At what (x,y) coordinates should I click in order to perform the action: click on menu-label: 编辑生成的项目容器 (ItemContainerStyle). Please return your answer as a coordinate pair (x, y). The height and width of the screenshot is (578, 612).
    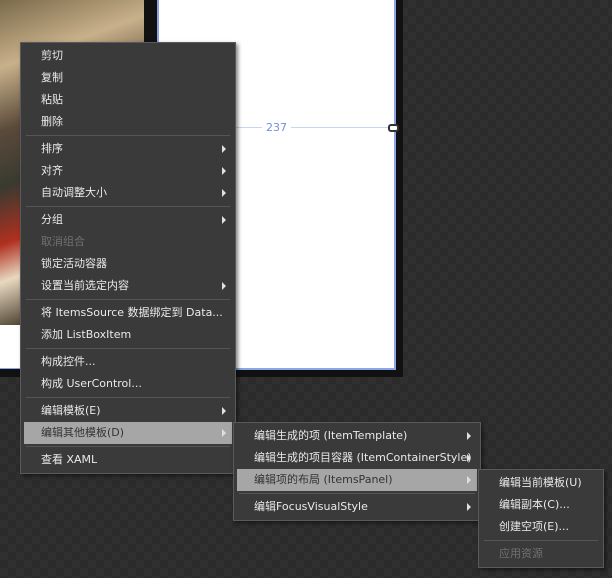
    Looking at the image, I should click on (363, 457).